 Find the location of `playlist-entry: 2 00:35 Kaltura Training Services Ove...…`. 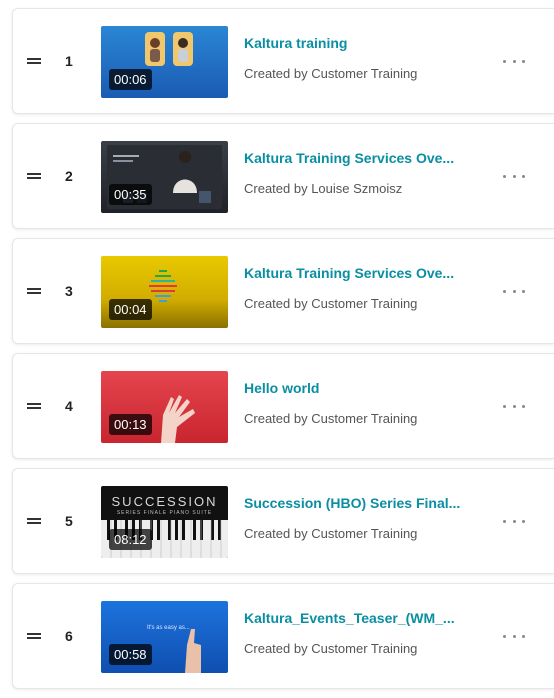

playlist-entry: 2 00:35 Kaltura Training Services Ove...… is located at coordinates (283, 176).